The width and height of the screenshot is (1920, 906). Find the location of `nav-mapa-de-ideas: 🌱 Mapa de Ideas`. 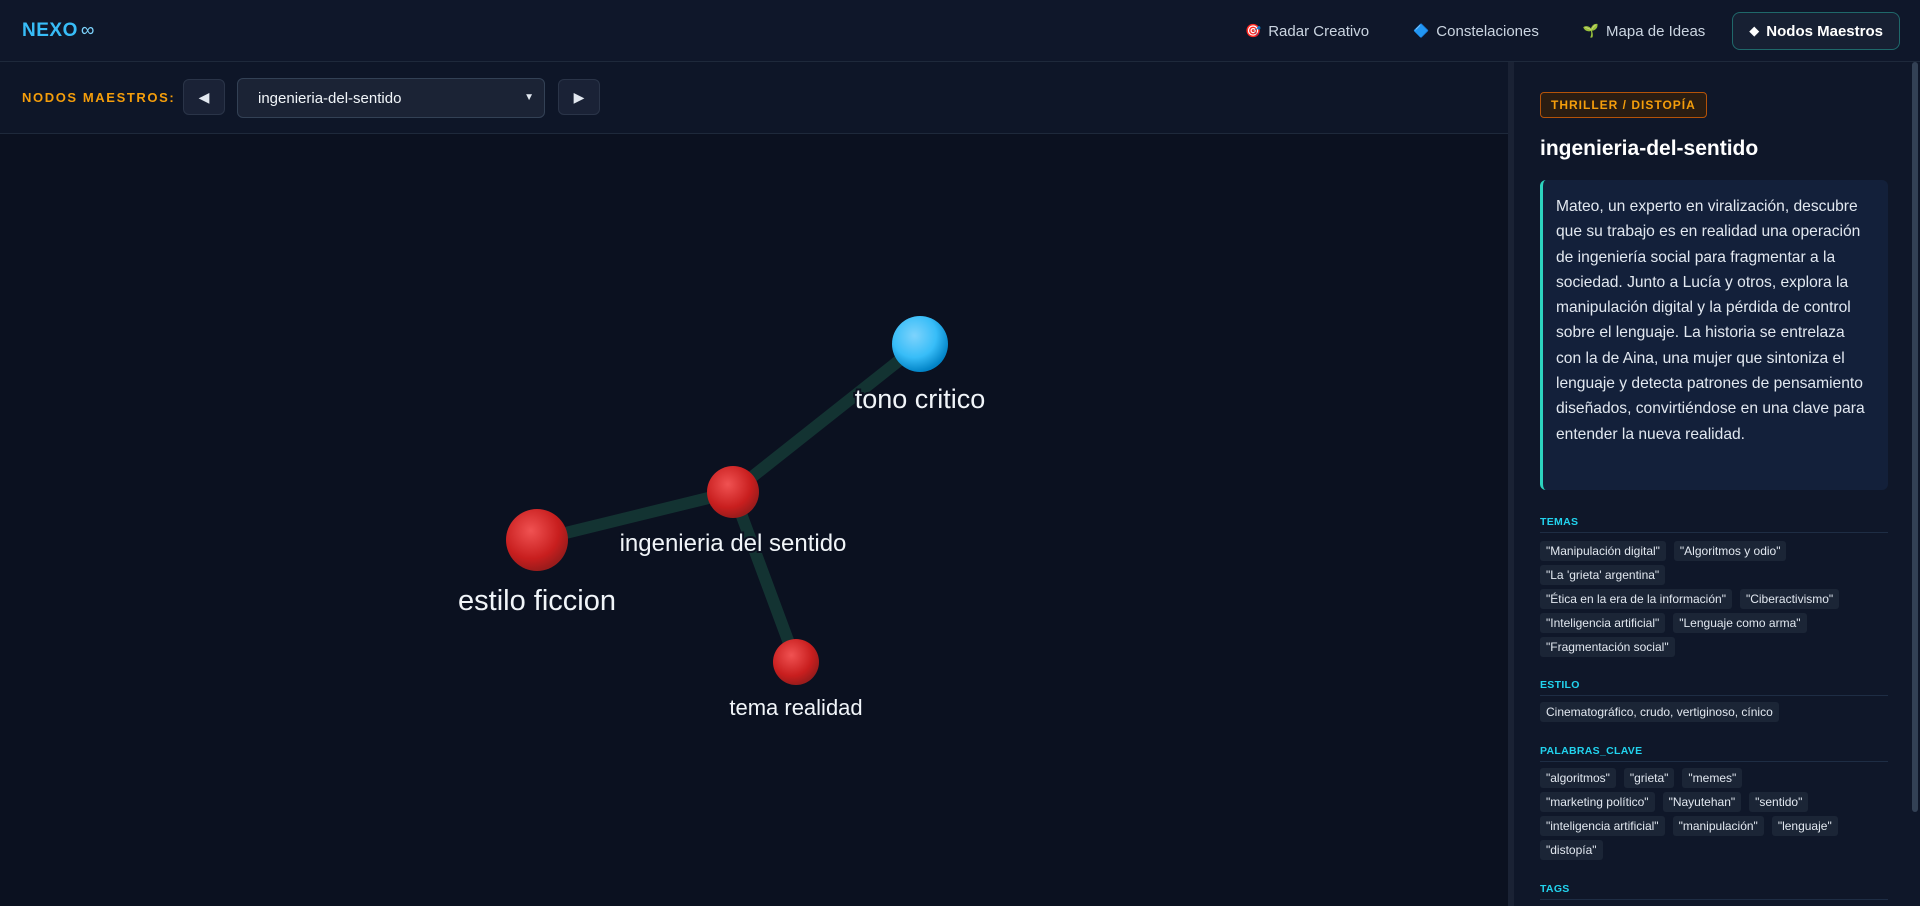

nav-mapa-de-ideas: 🌱 Mapa de Ideas is located at coordinates (1644, 31).